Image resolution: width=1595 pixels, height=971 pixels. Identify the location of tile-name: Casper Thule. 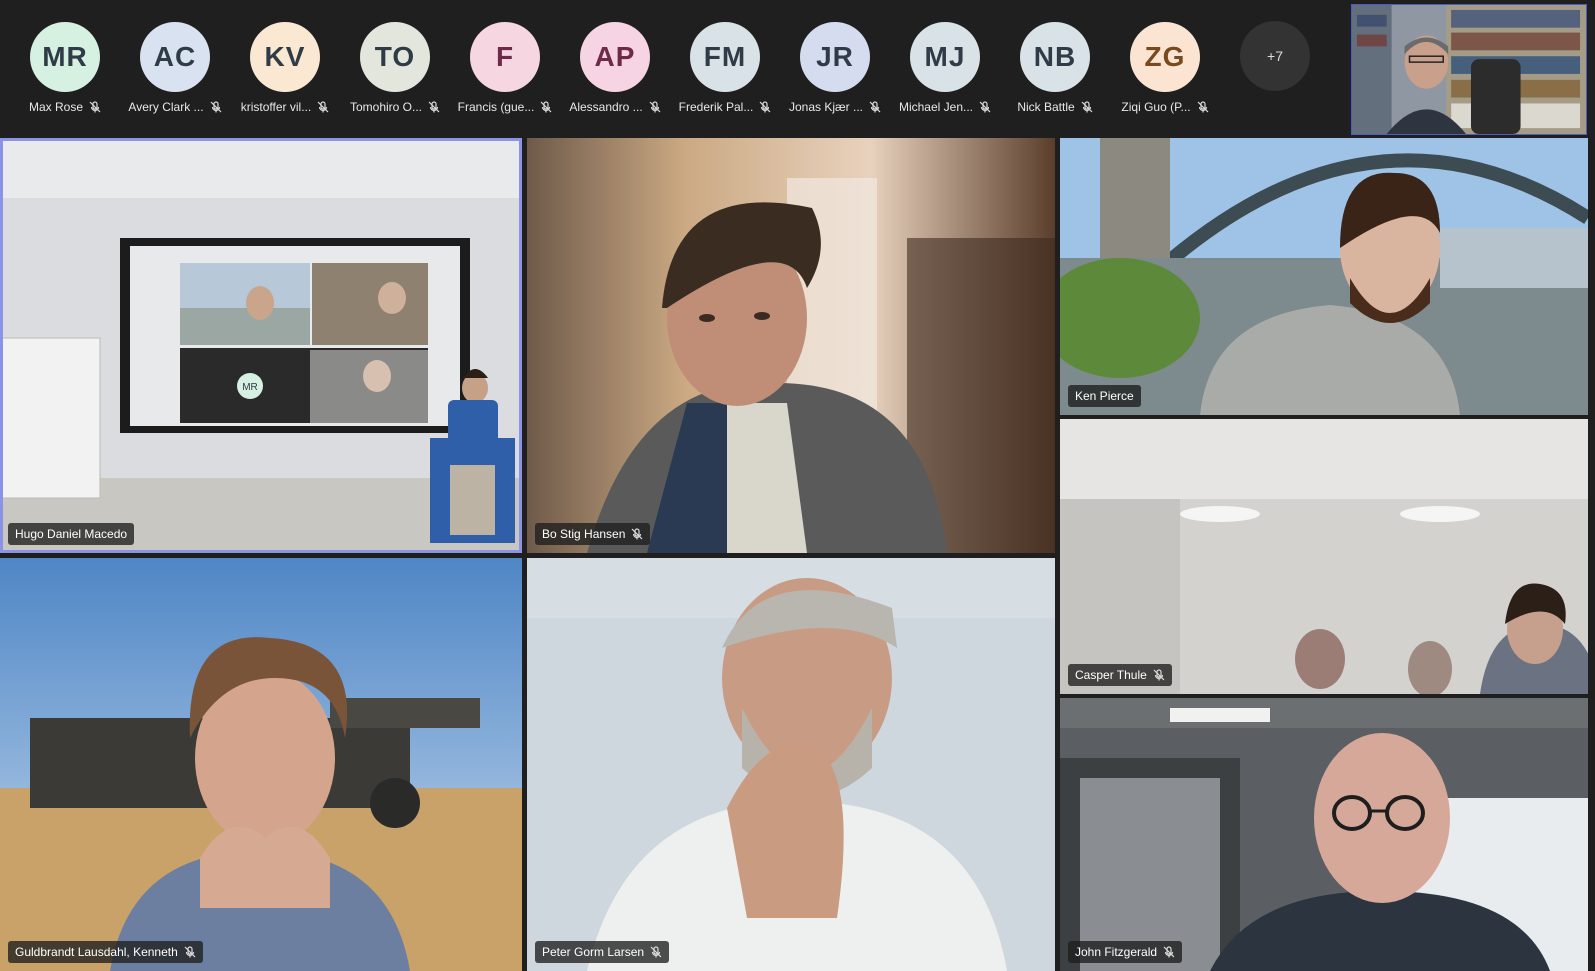
(1111, 675).